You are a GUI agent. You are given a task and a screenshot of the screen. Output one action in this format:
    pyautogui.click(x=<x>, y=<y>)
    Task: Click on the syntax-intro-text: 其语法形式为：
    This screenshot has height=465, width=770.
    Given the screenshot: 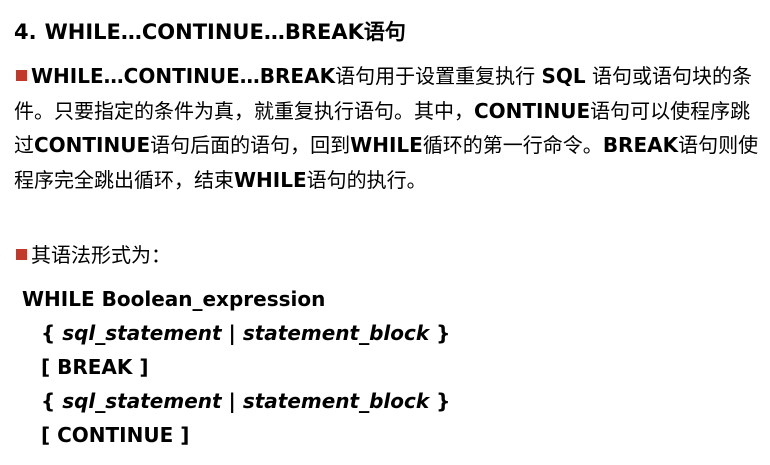 What is the action you would take?
    pyautogui.click(x=101, y=255)
    